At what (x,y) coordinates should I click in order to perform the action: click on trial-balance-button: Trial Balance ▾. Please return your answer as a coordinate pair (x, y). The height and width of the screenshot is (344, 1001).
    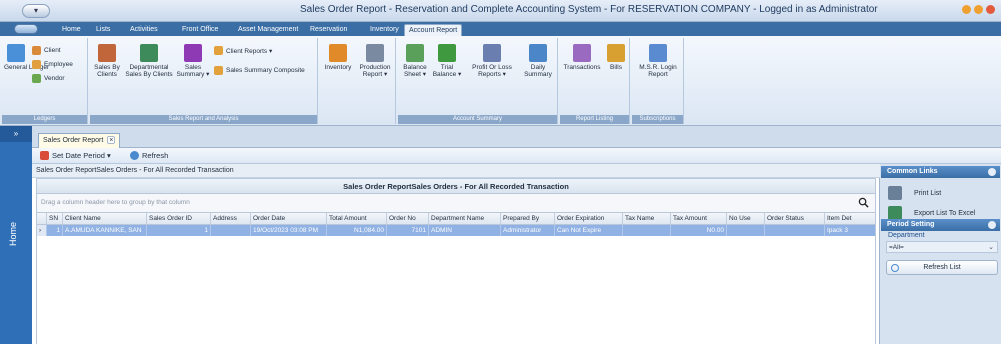
    Looking at the image, I should click on (447, 61).